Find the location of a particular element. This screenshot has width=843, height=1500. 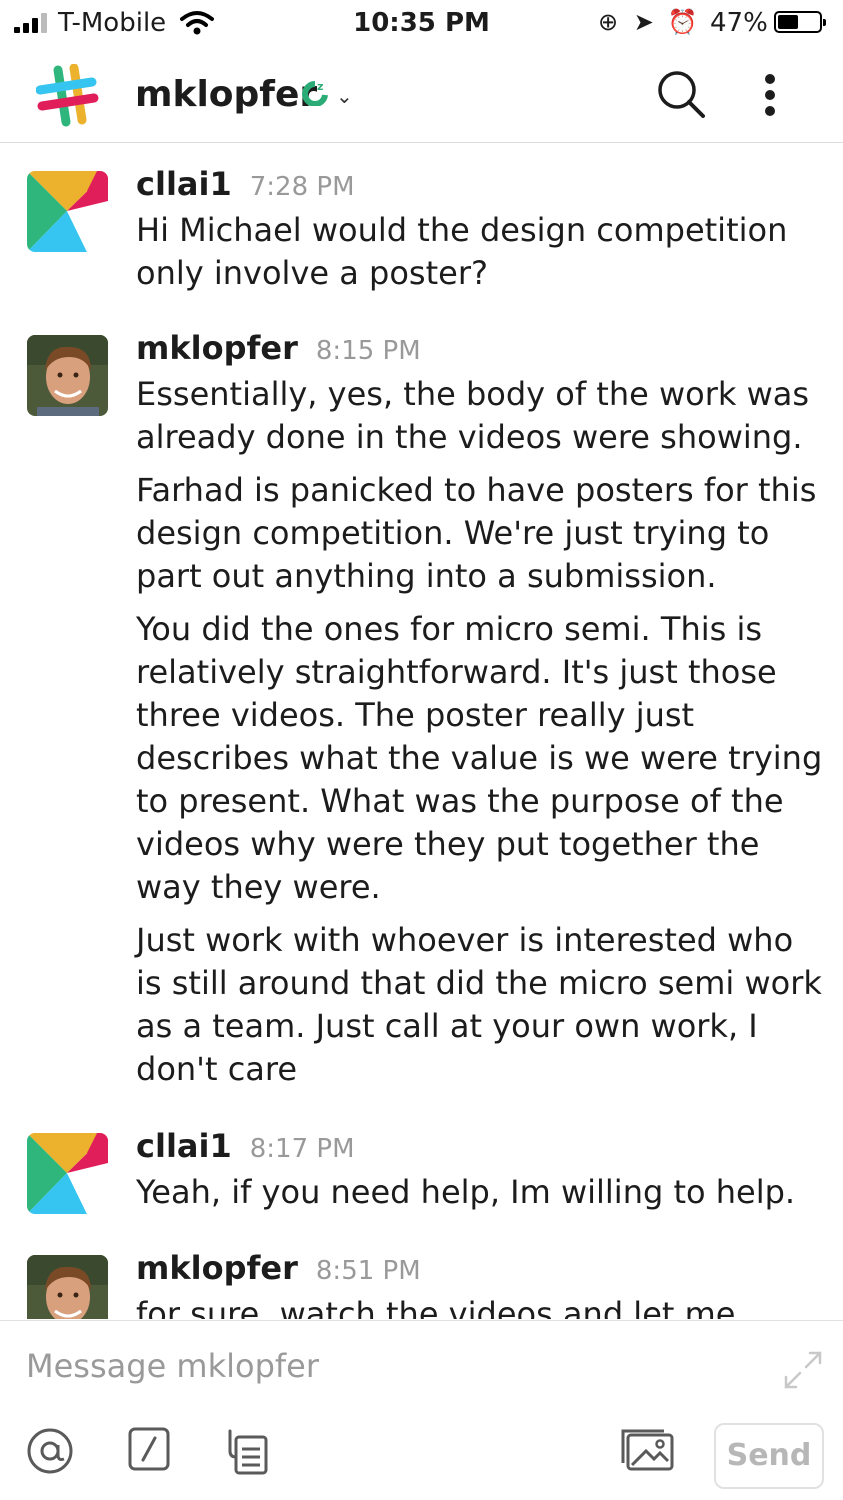

message-input: Message mklopfer is located at coordinates (172, 1366).